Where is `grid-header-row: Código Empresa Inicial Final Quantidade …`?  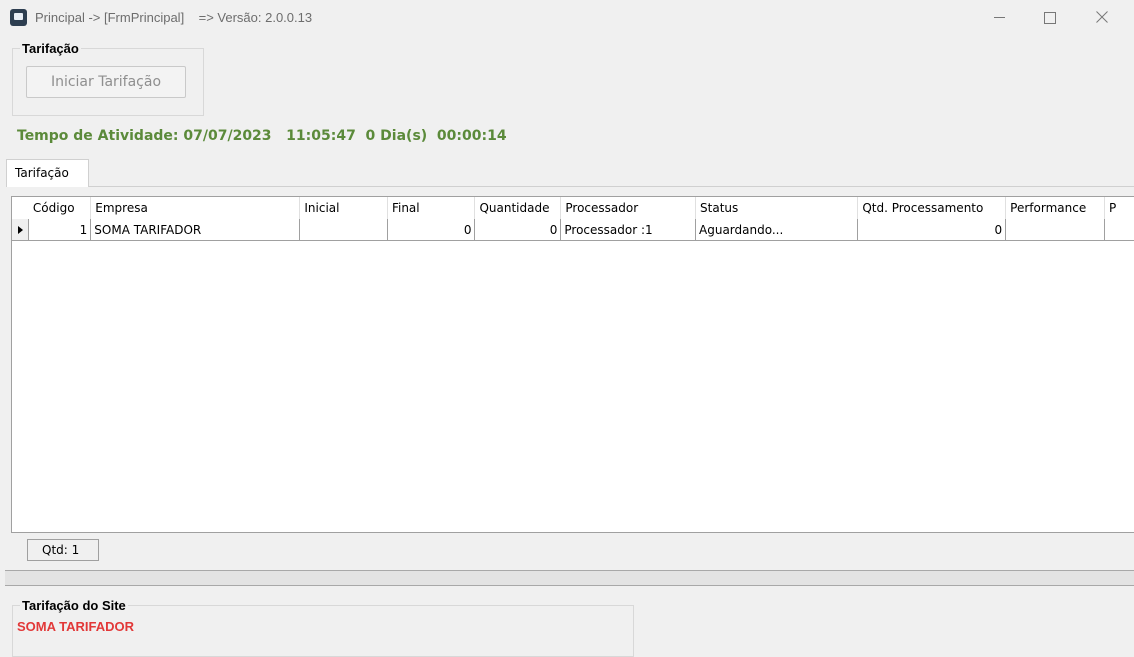 grid-header-row: Código Empresa Inicial Final Quantidade … is located at coordinates (573, 208).